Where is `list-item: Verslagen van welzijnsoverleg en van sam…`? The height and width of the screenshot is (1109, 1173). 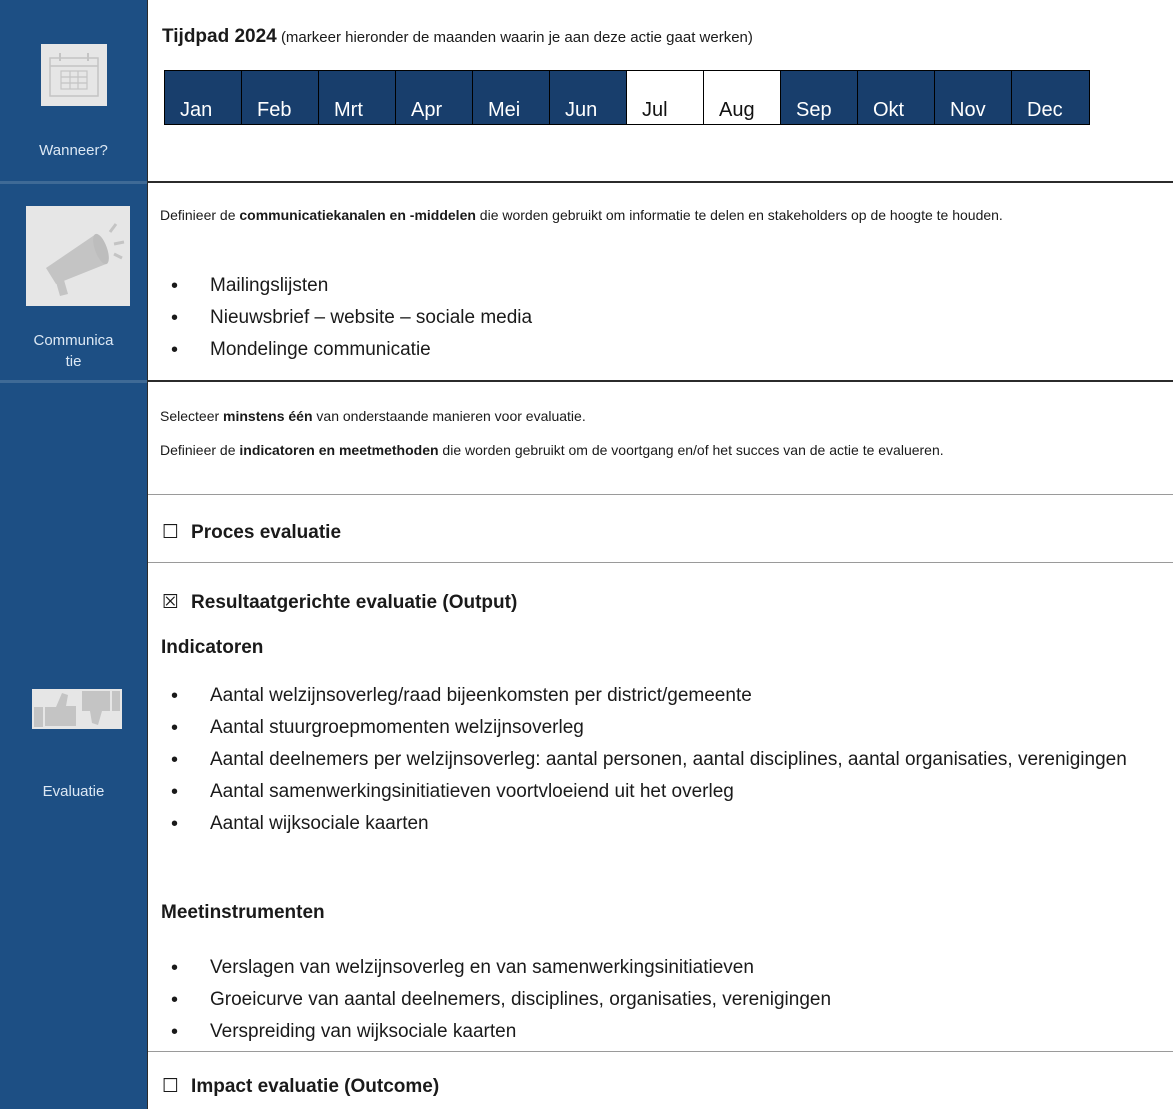 list-item: Verslagen van welzijnsoverleg en van sam… is located at coordinates (648, 968).